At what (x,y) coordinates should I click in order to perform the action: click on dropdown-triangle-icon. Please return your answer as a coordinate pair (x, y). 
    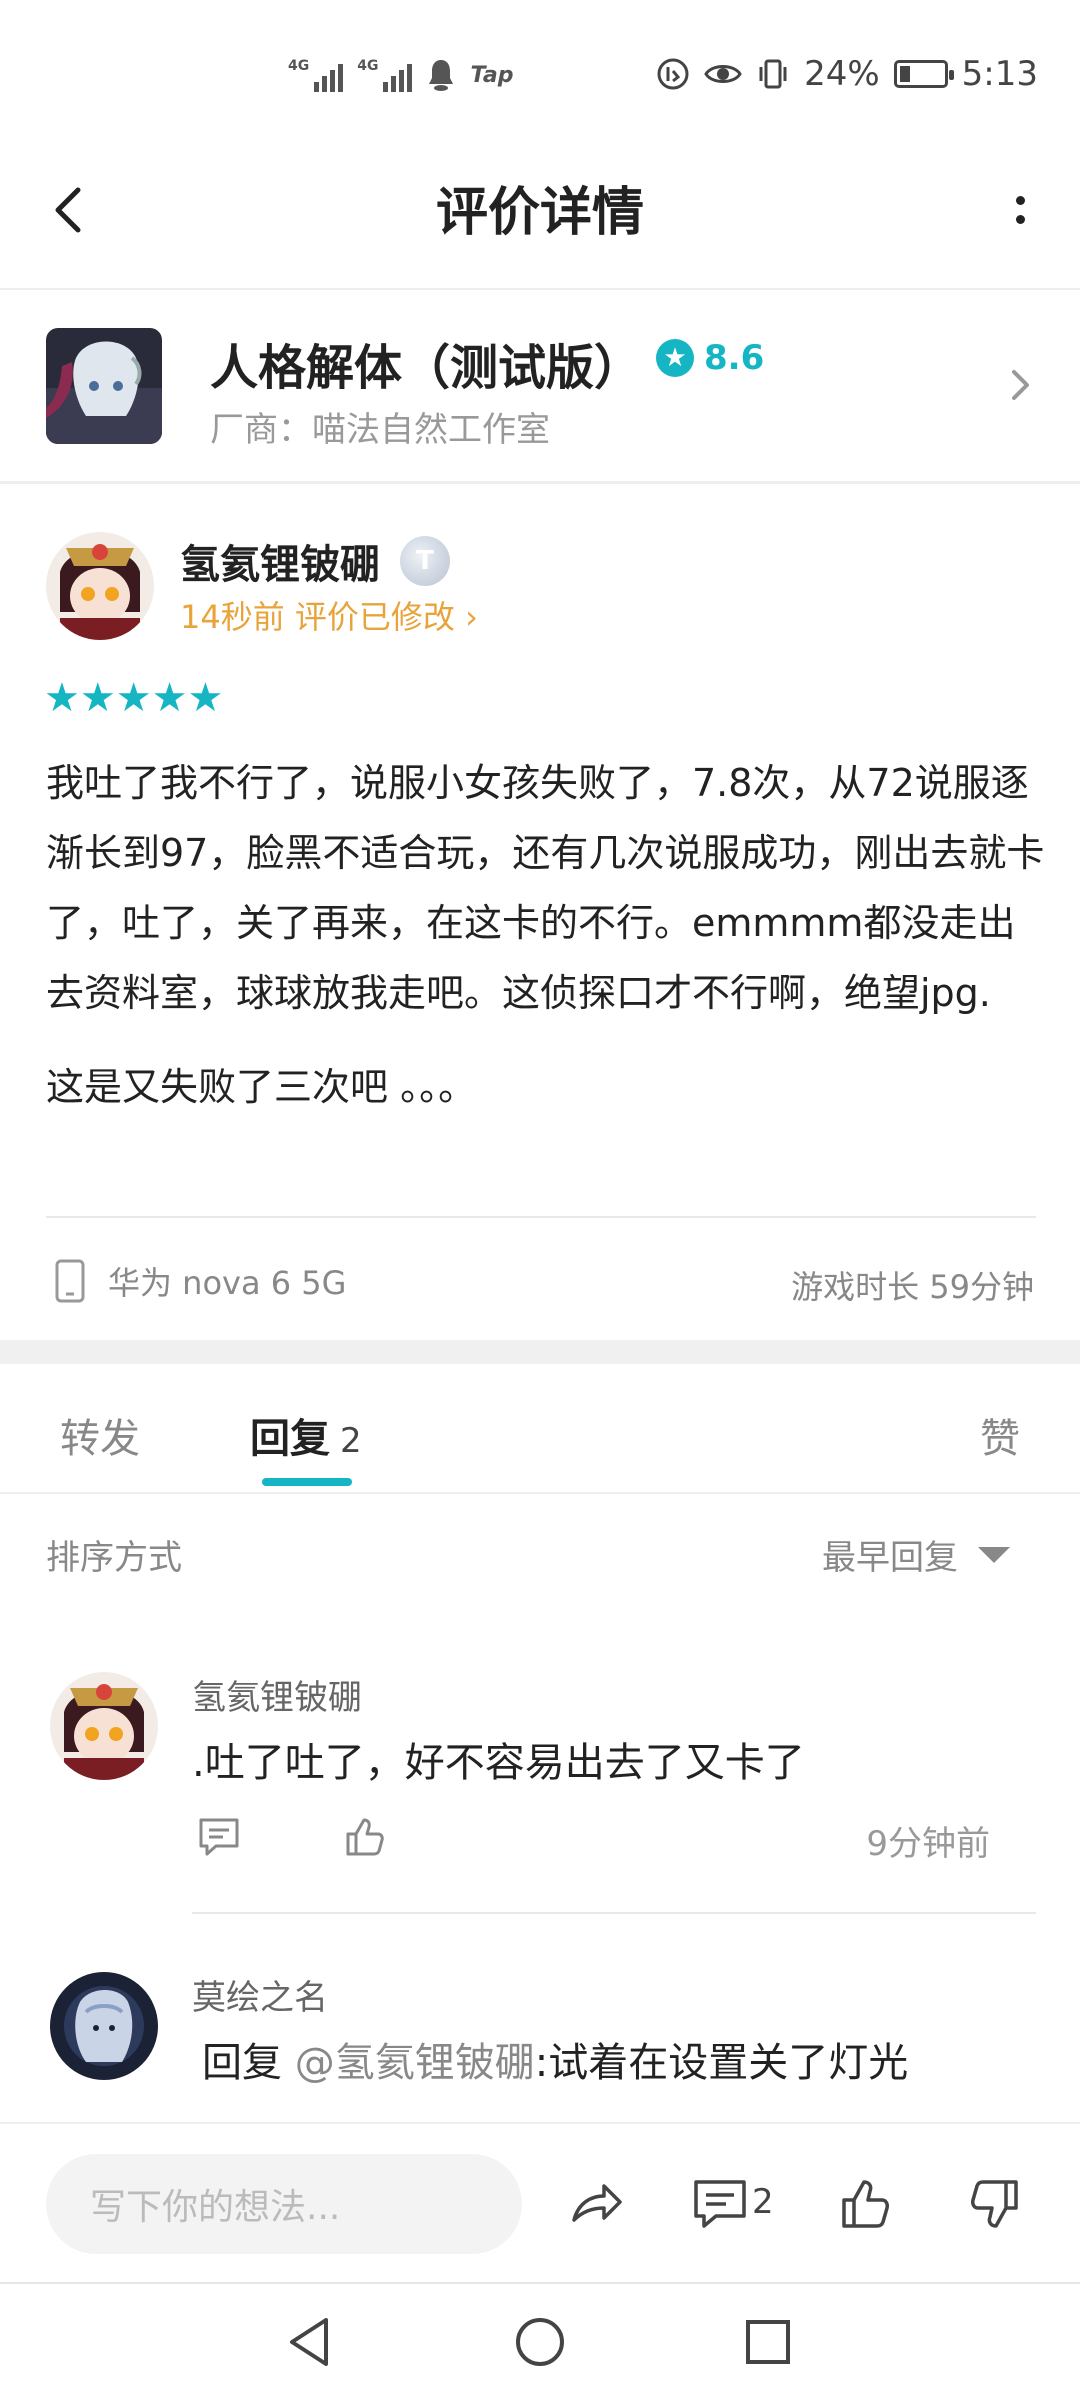
    Looking at the image, I should click on (994, 1554).